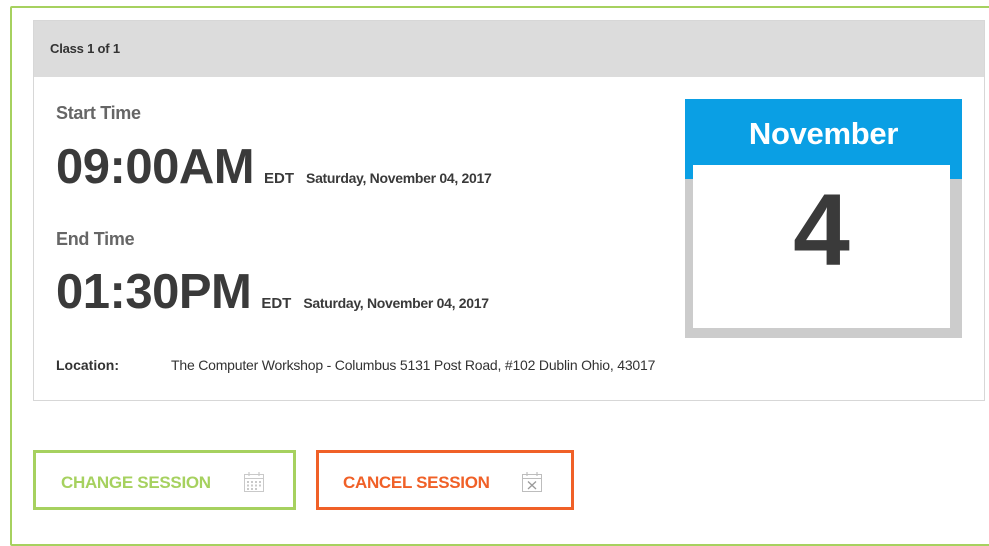 The width and height of the screenshot is (989, 546). What do you see at coordinates (95, 239) in the screenshot?
I see `end-time-label: End Time` at bounding box center [95, 239].